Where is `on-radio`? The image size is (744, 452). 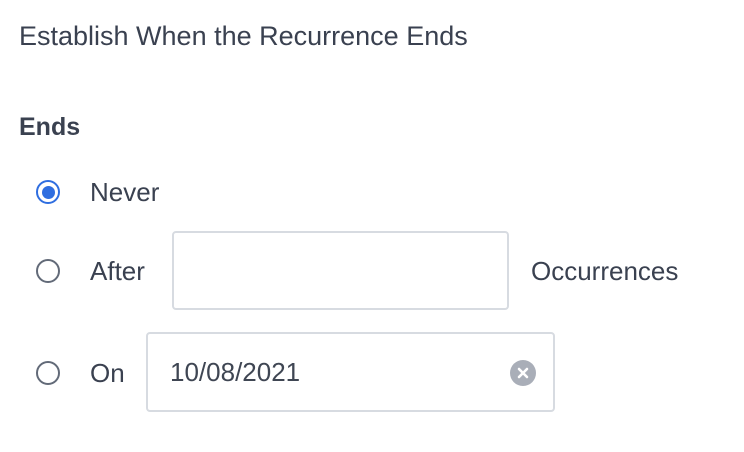 on-radio is located at coordinates (48, 373).